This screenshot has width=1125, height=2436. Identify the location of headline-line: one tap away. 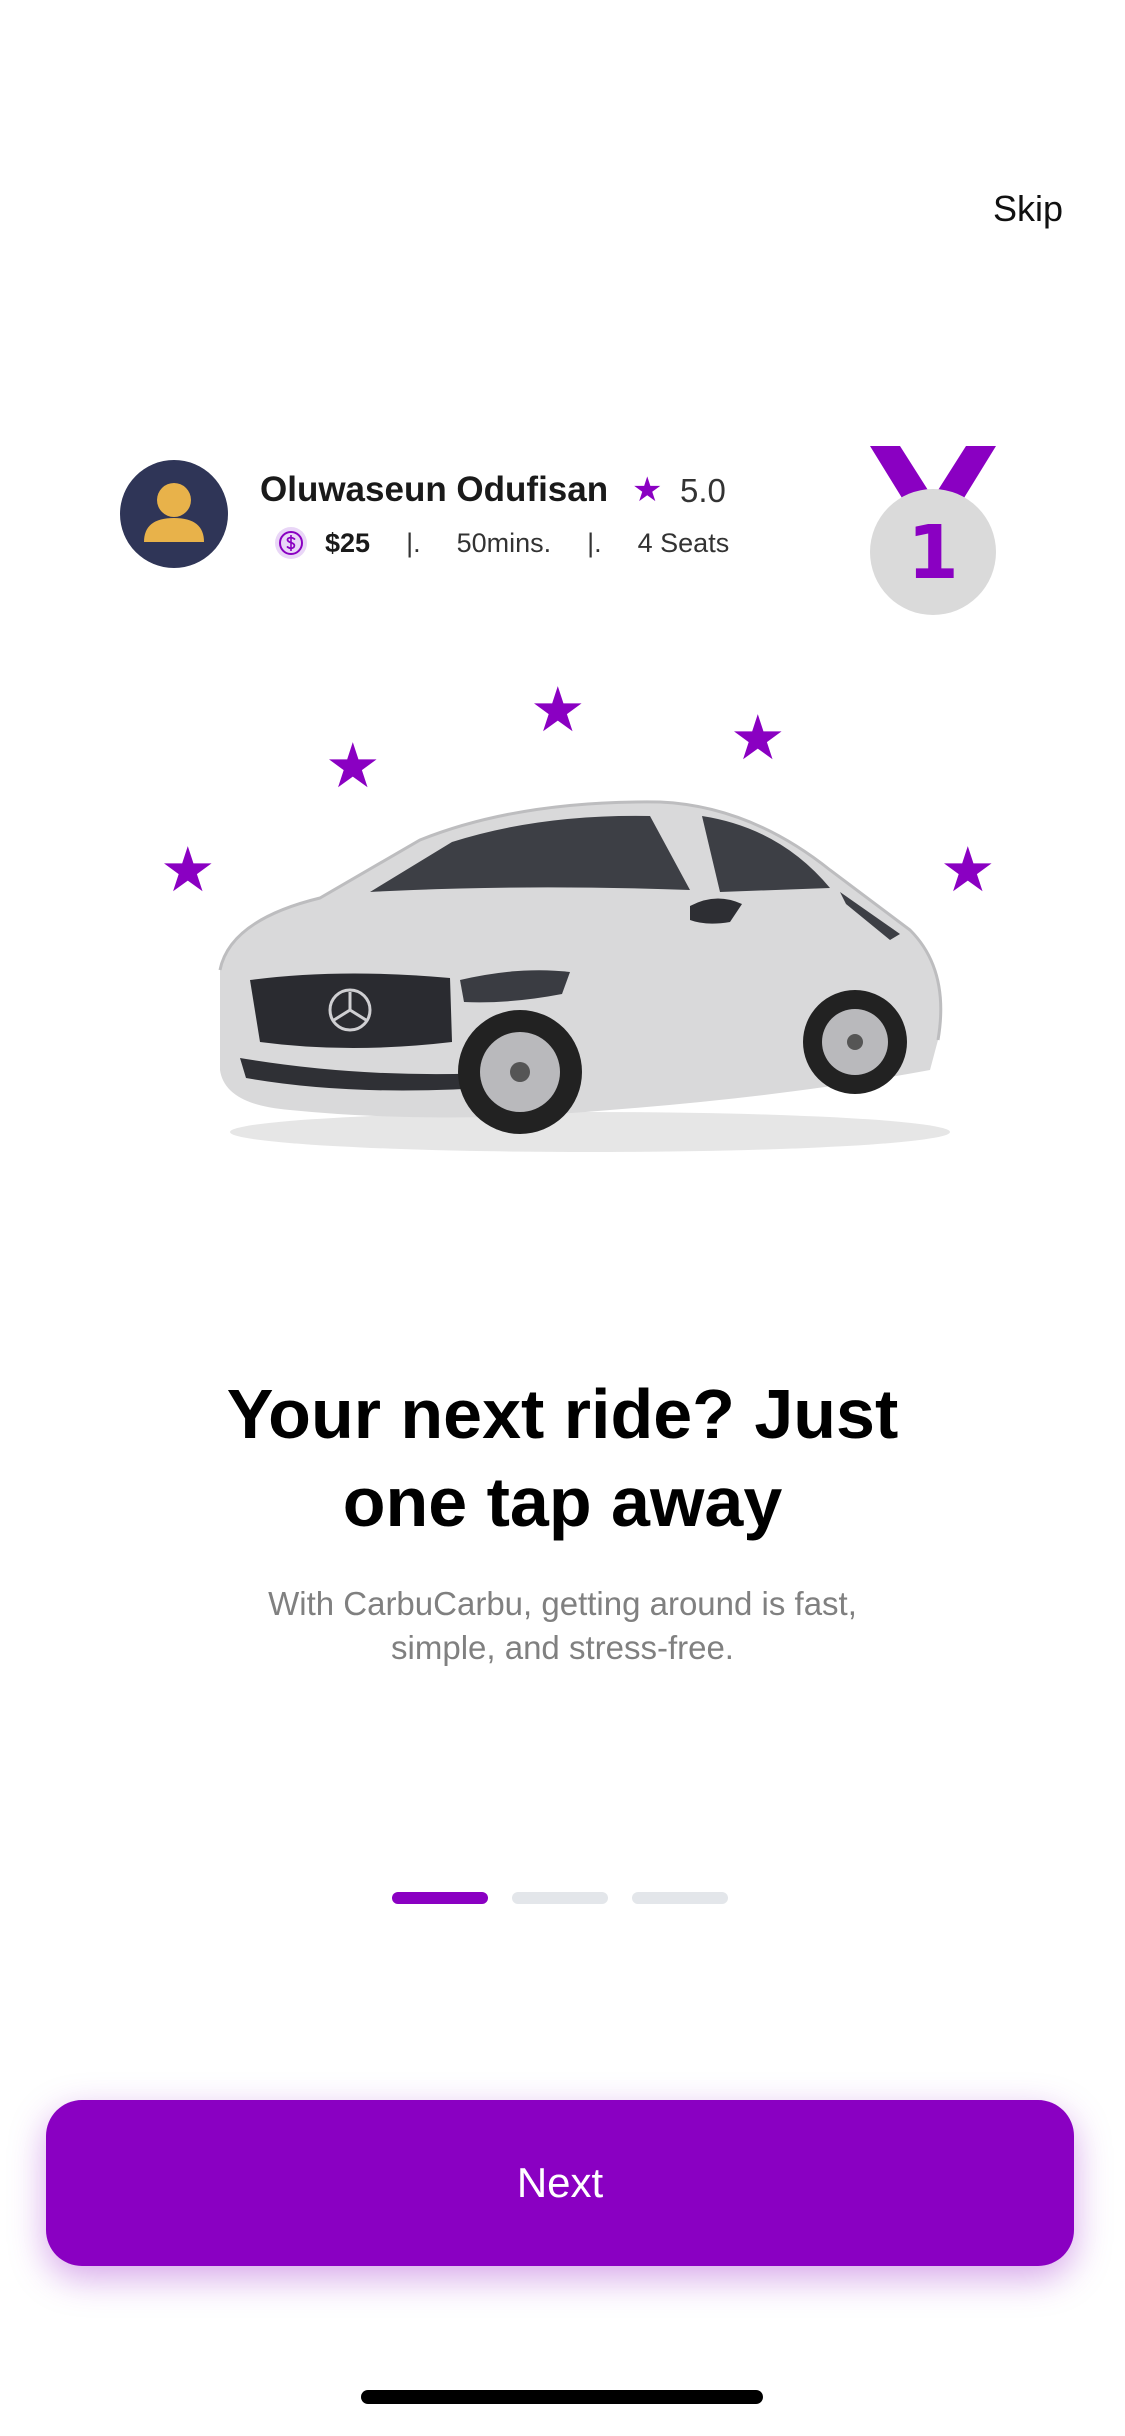
(562, 1502).